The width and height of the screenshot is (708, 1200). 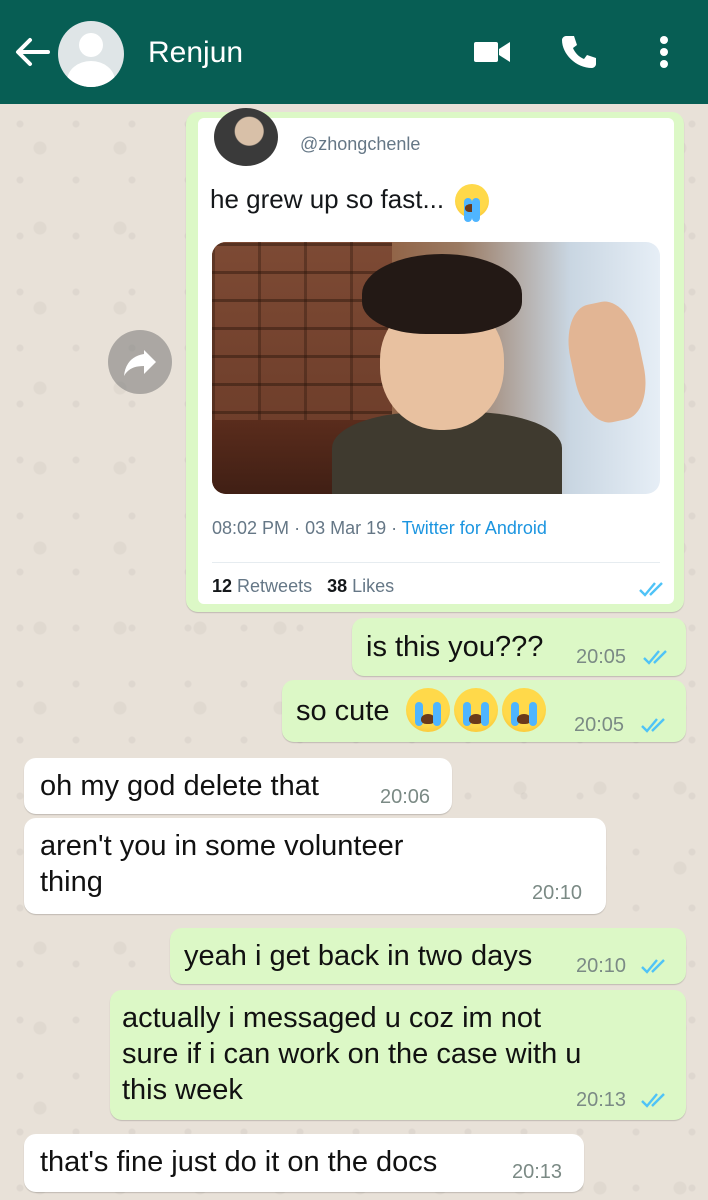 I want to click on tweet-date: 03 Mar 19, so click(x=346, y=528).